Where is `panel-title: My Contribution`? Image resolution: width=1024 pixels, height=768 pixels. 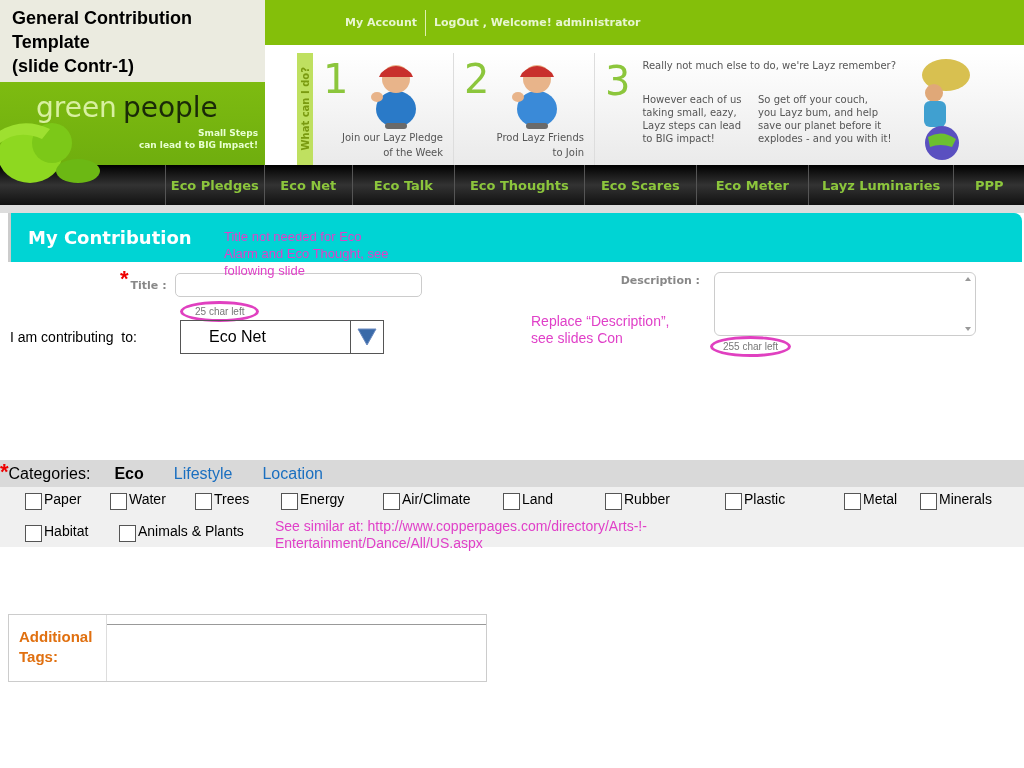
panel-title: My Contribution is located at coordinates (110, 237).